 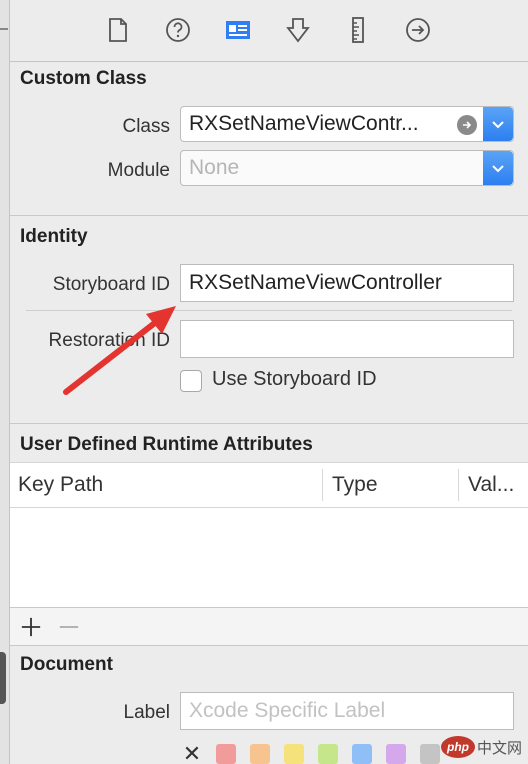 What do you see at coordinates (226, 754) in the screenshot?
I see `color-swatch-red` at bounding box center [226, 754].